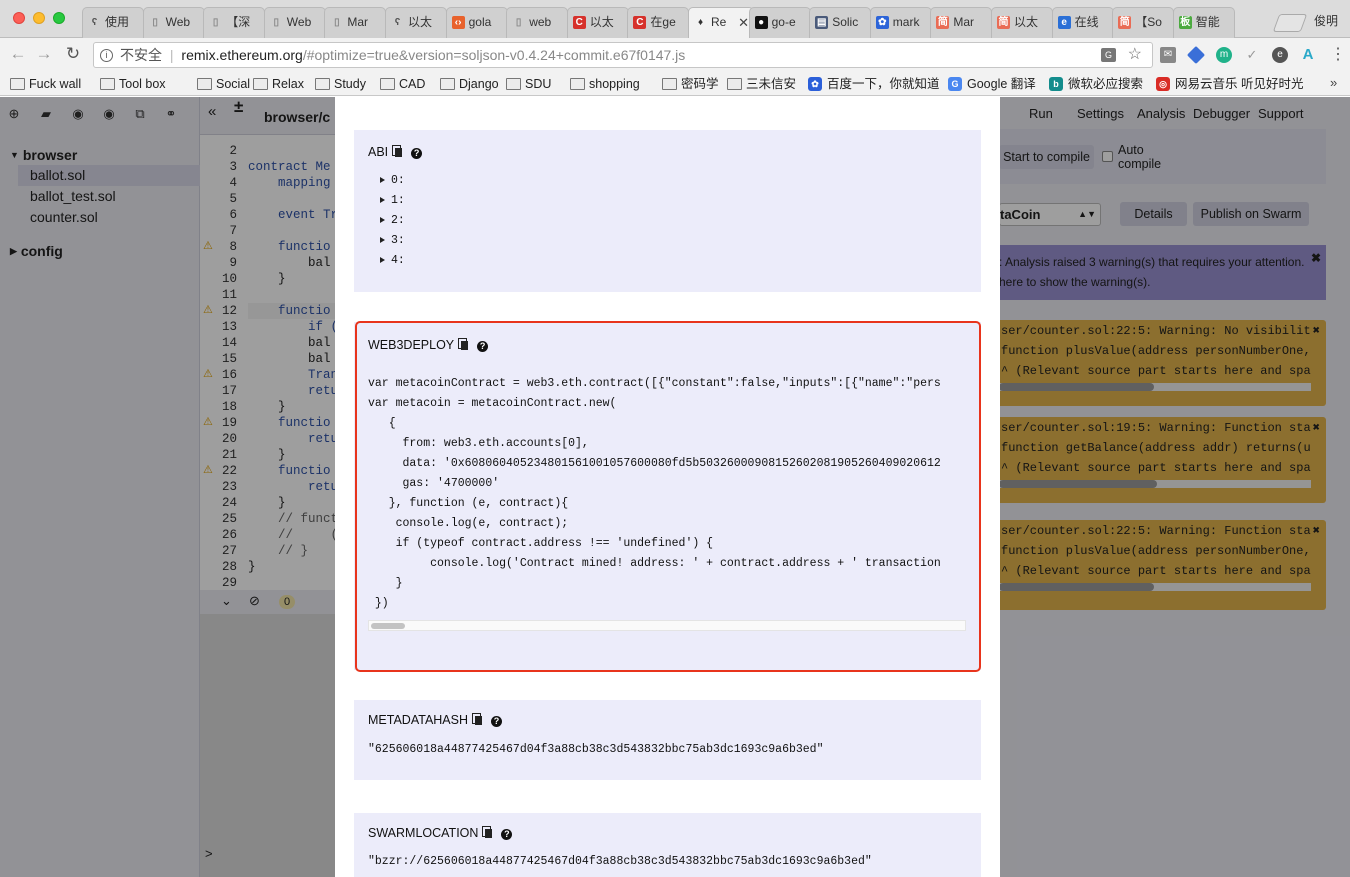 The width and height of the screenshot is (1350, 877). Describe the element at coordinates (605, 84) in the screenshot. I see `bookmark-8: shopping` at that location.